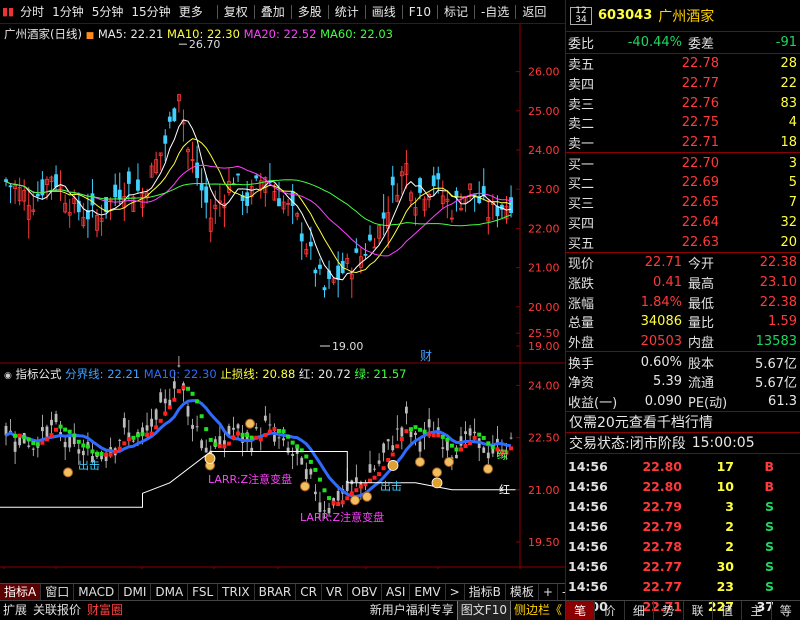  What do you see at coordinates (310, 11) in the screenshot?
I see `tb-duogu: 多股` at bounding box center [310, 11].